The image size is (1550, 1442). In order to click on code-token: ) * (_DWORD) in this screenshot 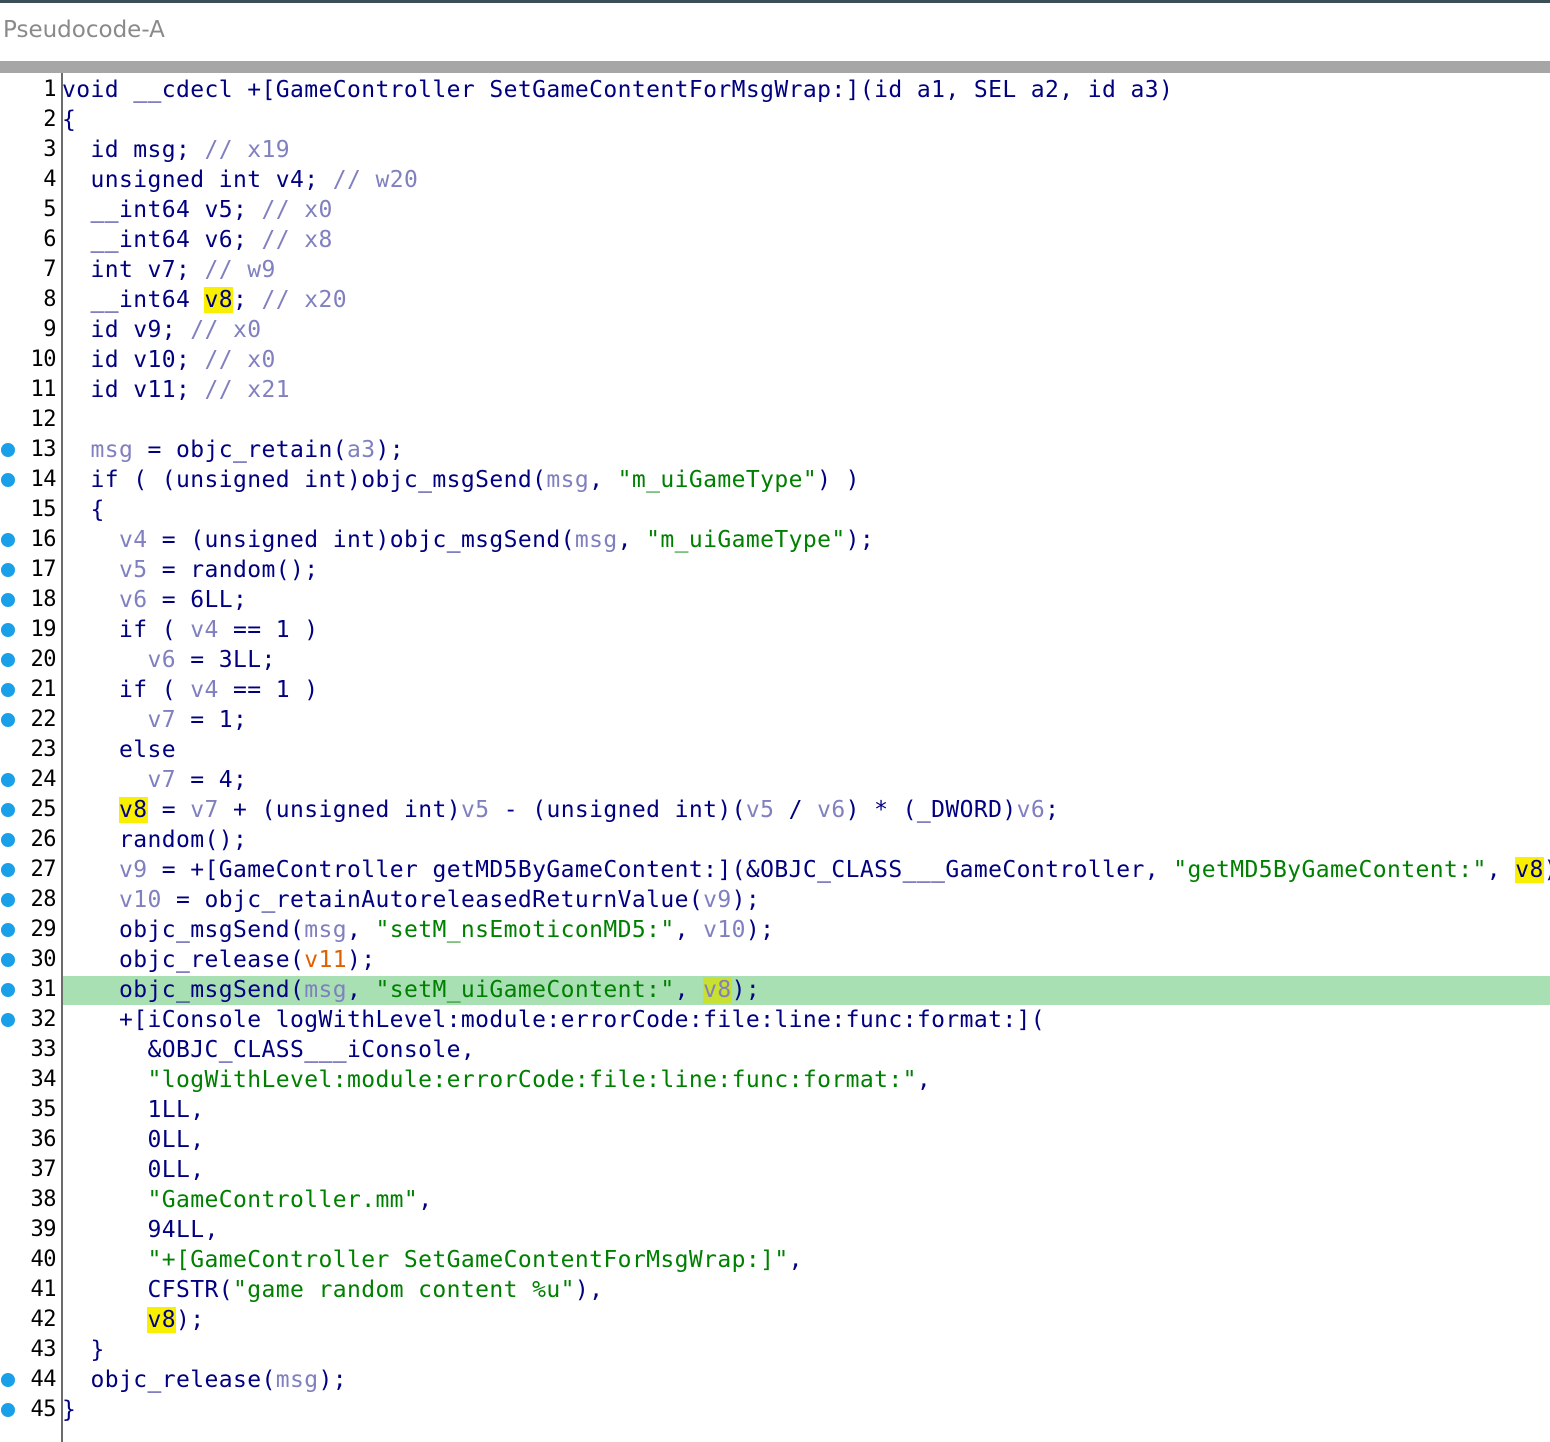, I will do `click(931, 810)`.